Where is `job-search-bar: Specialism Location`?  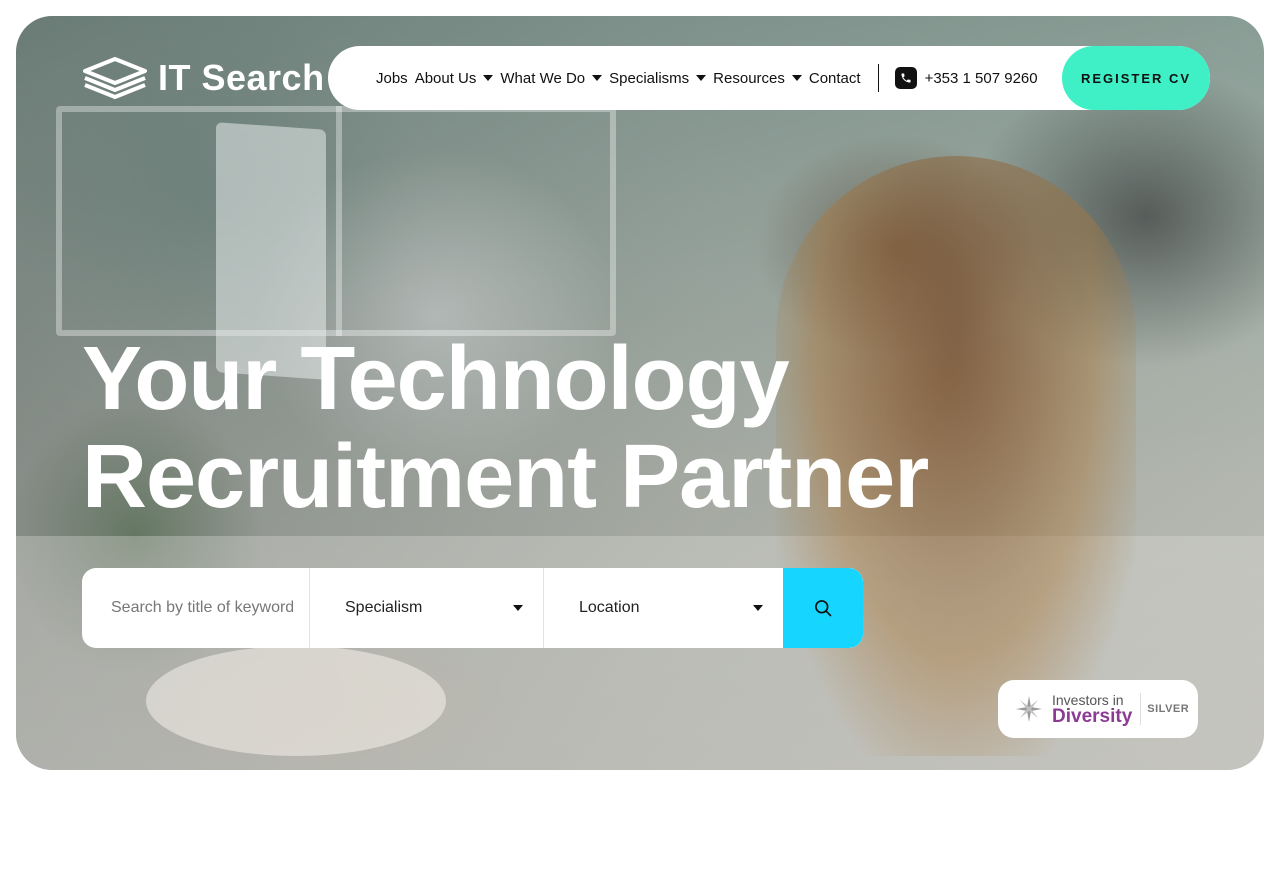 job-search-bar: Specialism Location is located at coordinates (472, 608).